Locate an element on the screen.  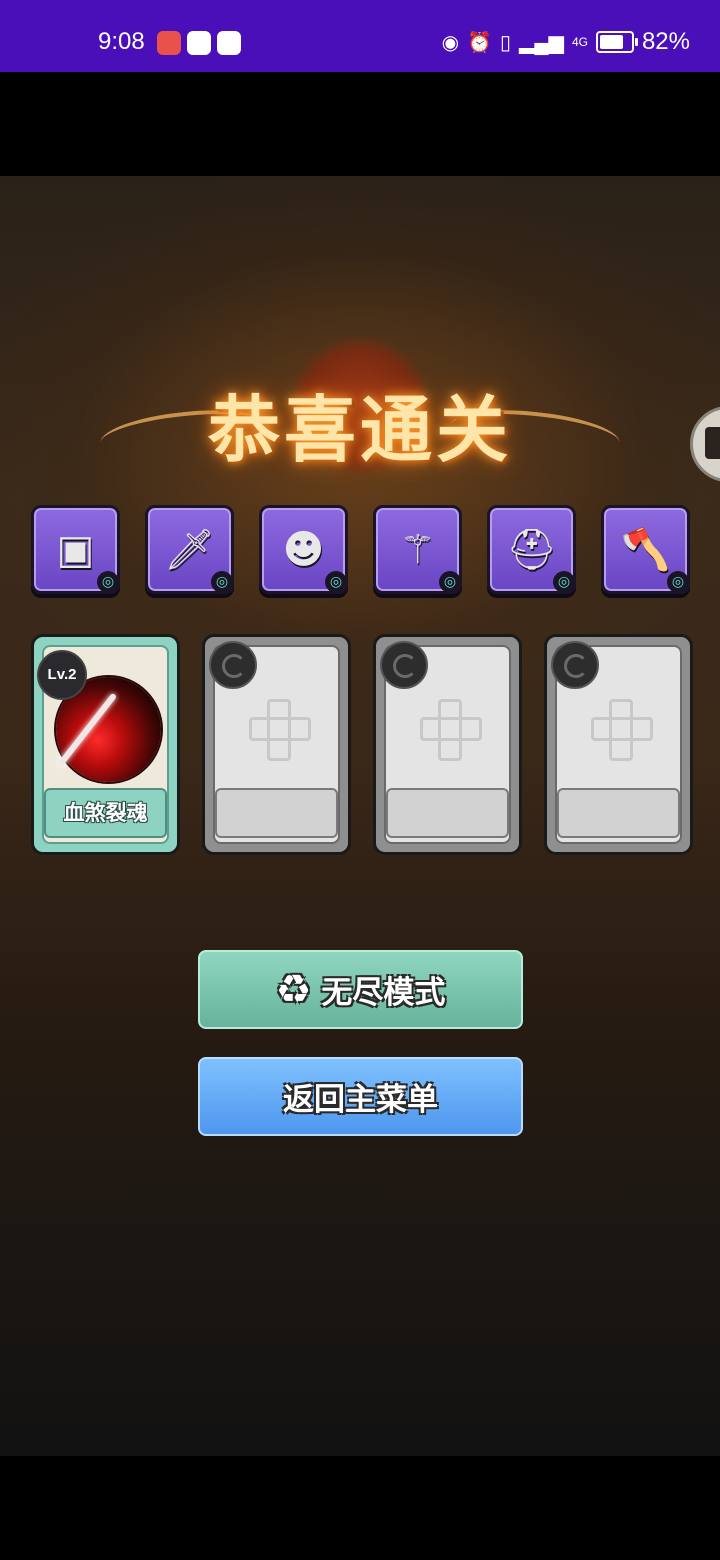
dagger-icon: 🗡 is located at coordinates (189, 550).